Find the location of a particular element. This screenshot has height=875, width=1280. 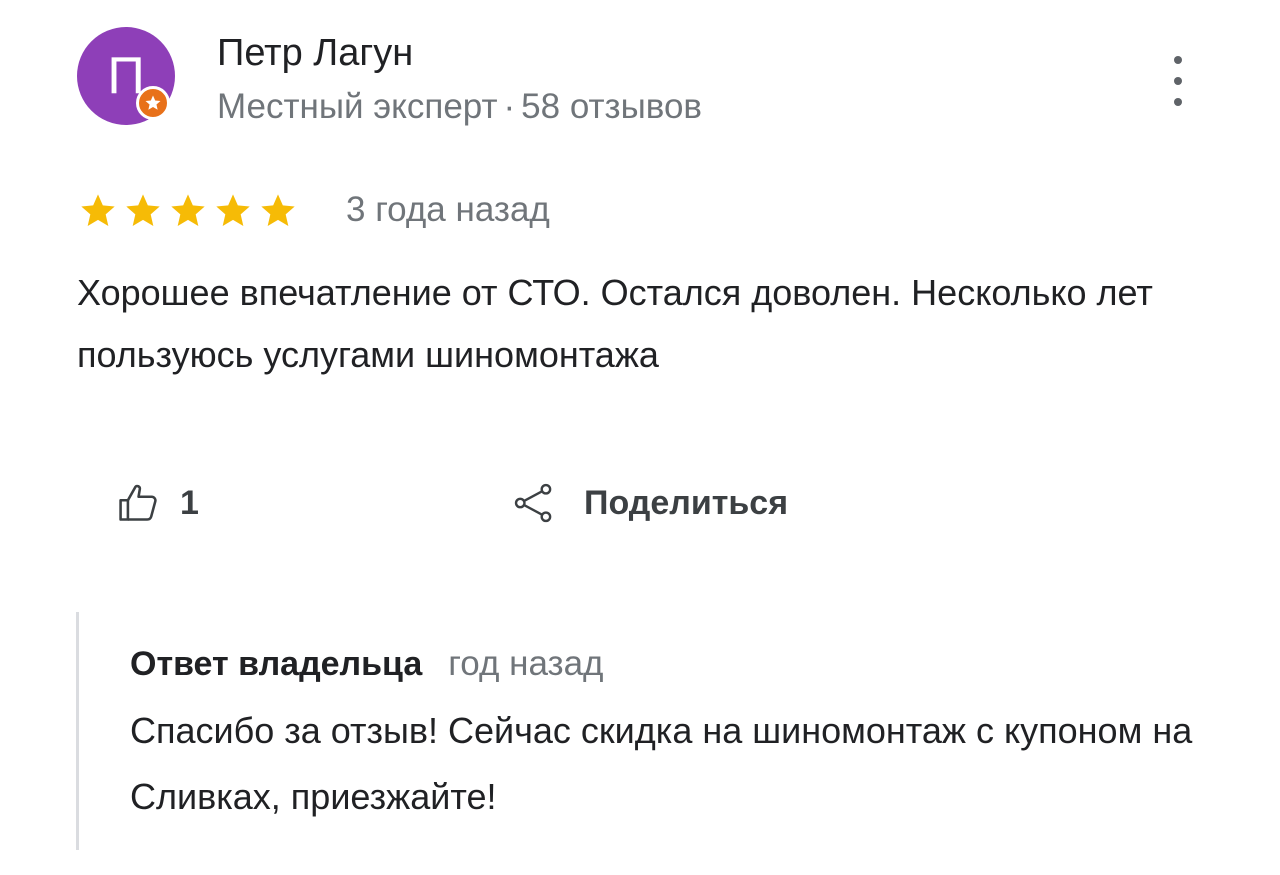

author-meta: Местный эксперт · 58 отзывов is located at coordinates (459, 107).